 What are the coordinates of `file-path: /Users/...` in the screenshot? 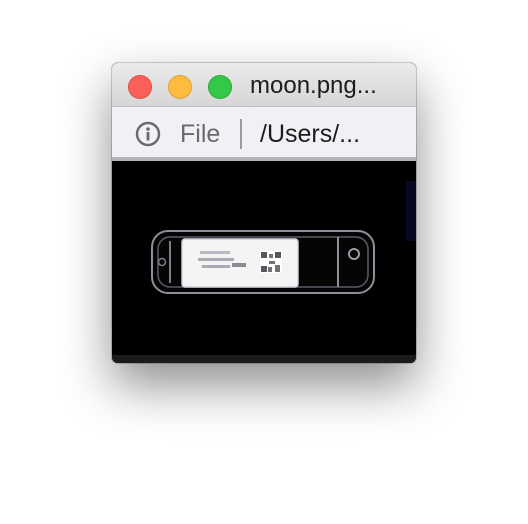 It's located at (310, 134).